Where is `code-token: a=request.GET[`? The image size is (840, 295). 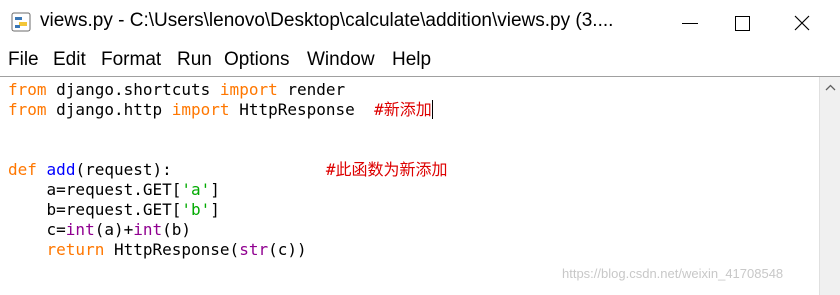 code-token: a=request.GET[ is located at coordinates (95, 189).